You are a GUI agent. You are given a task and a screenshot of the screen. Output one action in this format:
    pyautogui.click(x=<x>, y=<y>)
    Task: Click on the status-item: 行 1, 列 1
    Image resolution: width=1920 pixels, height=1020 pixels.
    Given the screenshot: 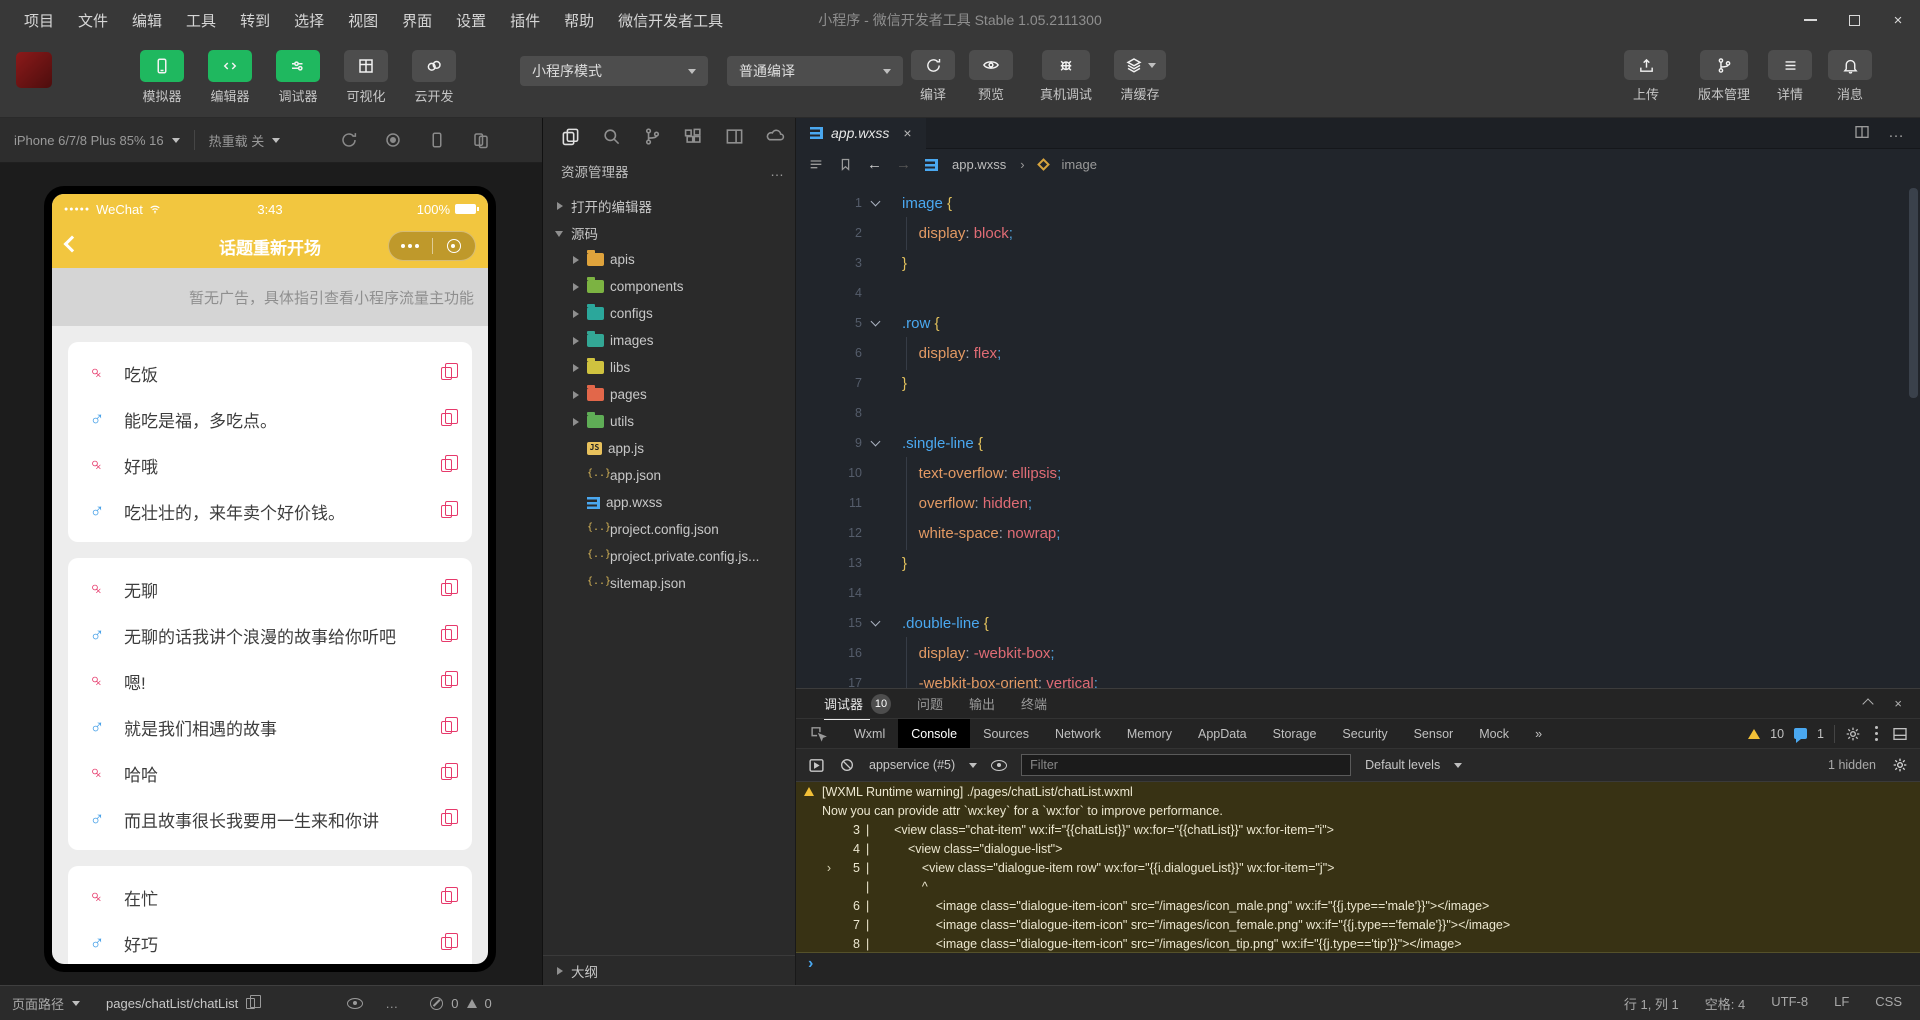 What is the action you would take?
    pyautogui.click(x=1651, y=1003)
    